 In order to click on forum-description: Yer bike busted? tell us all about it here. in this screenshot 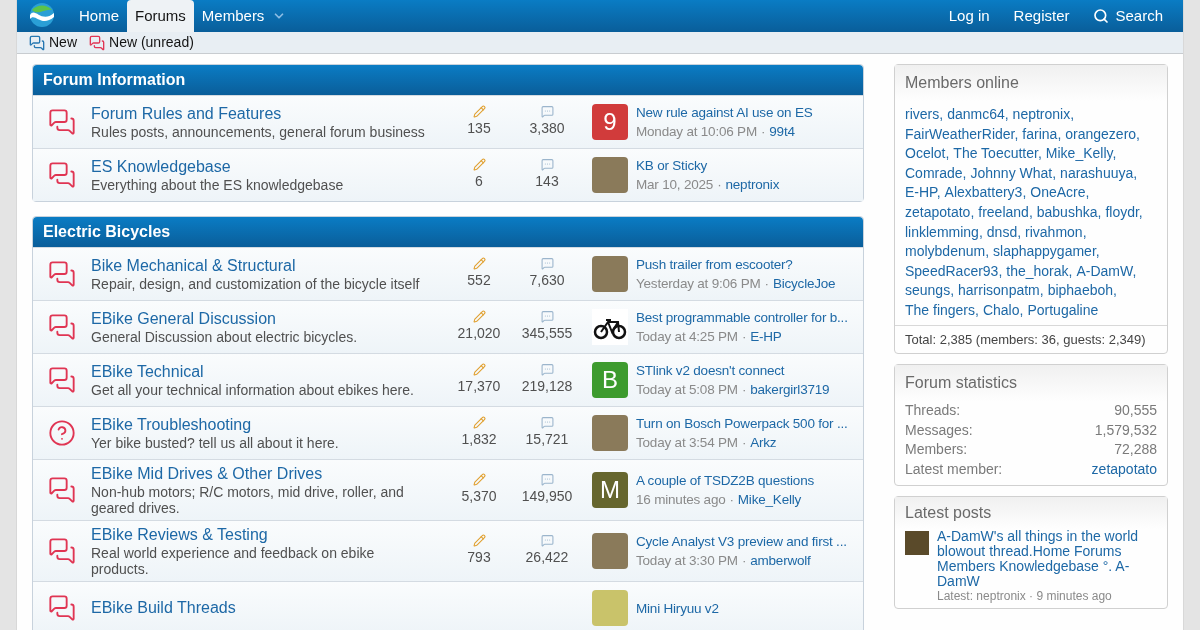, I will do `click(215, 443)`.